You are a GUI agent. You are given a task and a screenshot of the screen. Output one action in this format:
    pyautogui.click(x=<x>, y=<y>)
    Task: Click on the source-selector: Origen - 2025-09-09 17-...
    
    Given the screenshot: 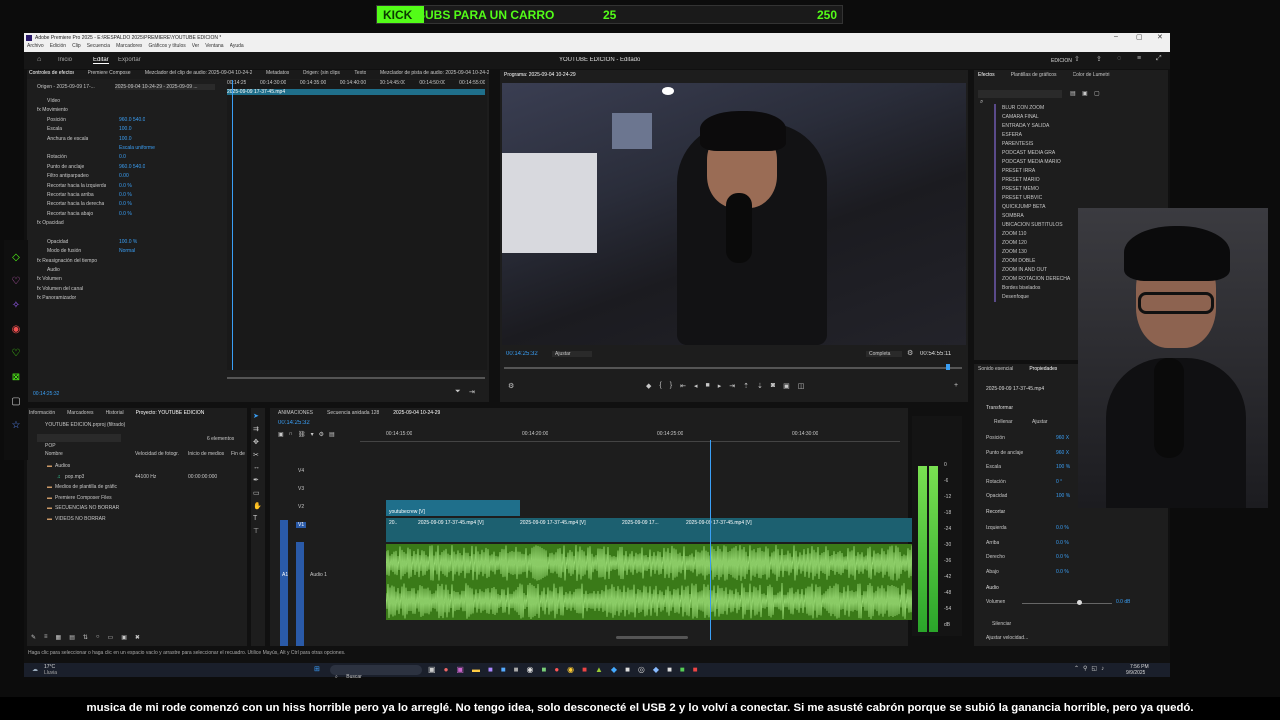 What is the action you would take?
    pyautogui.click(x=72, y=87)
    